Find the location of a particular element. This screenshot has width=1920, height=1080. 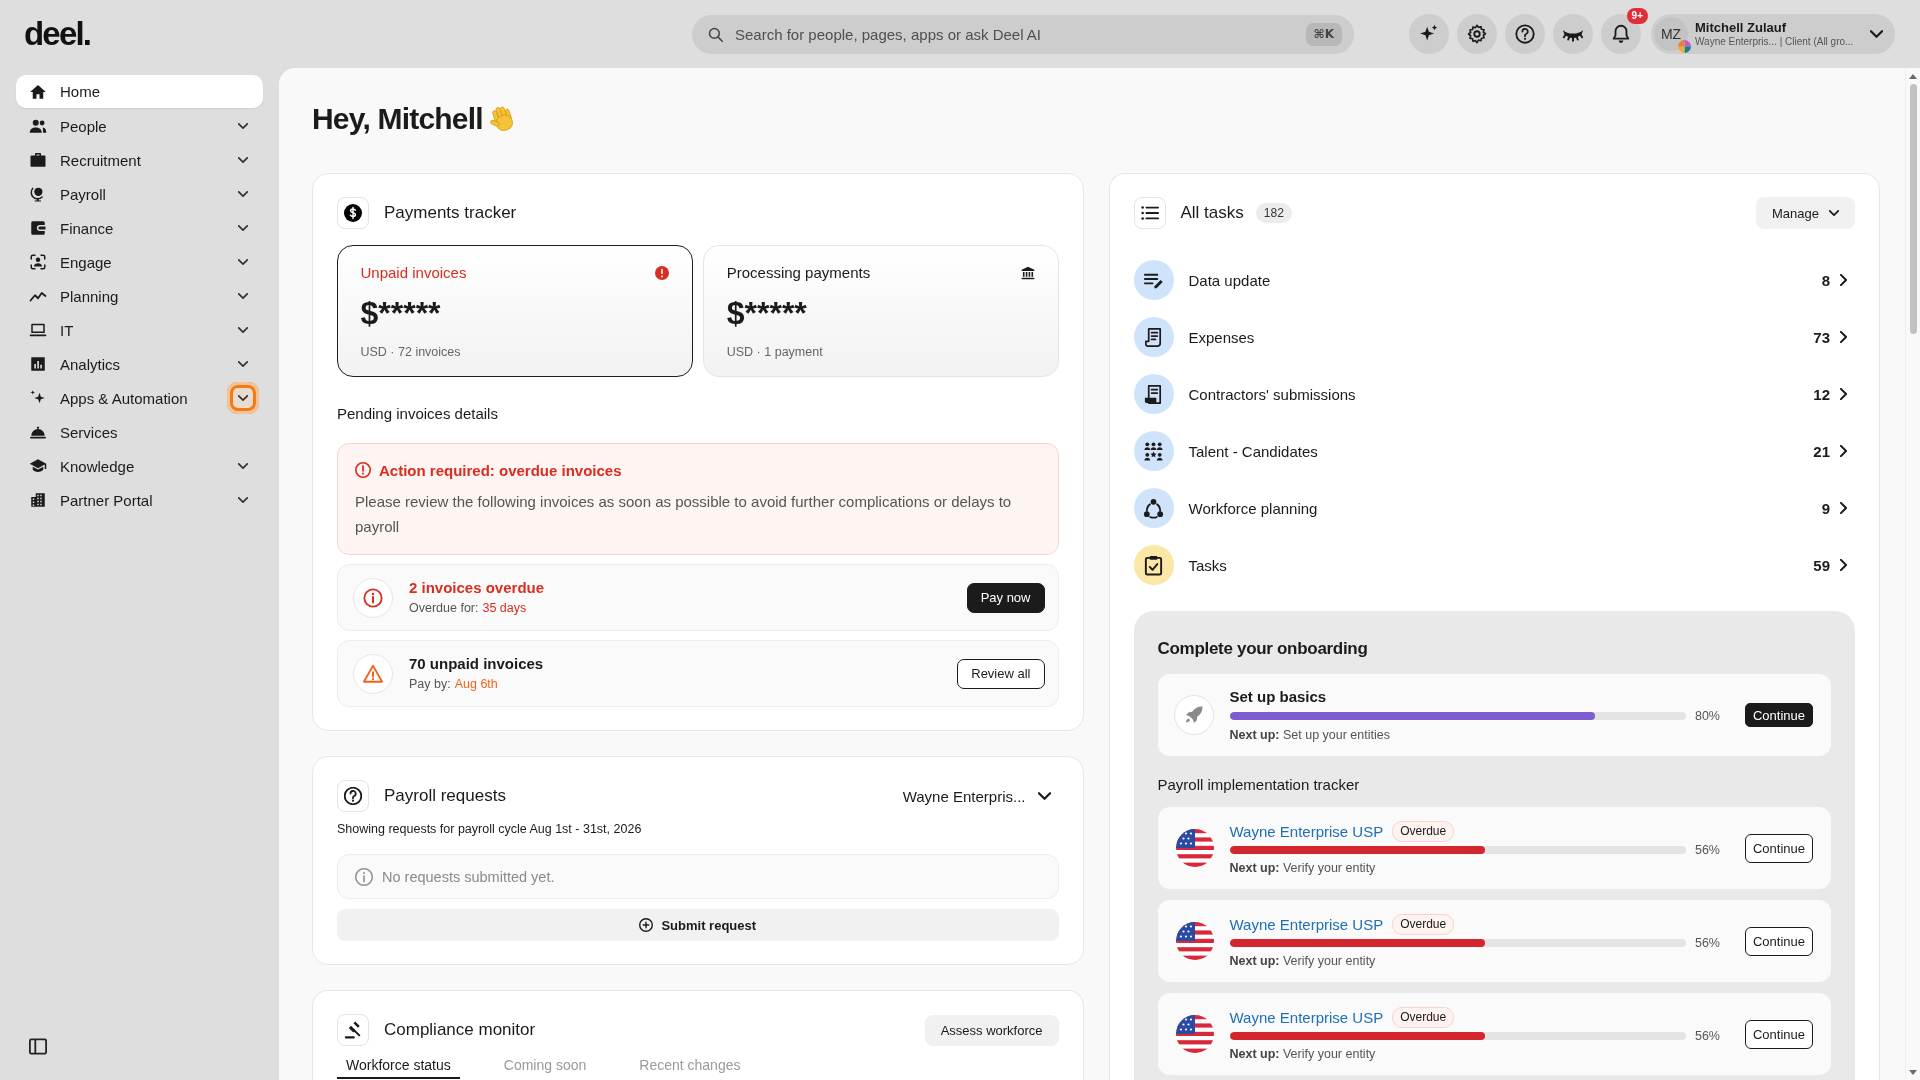

due-value: 35 days is located at coordinates (504, 608).